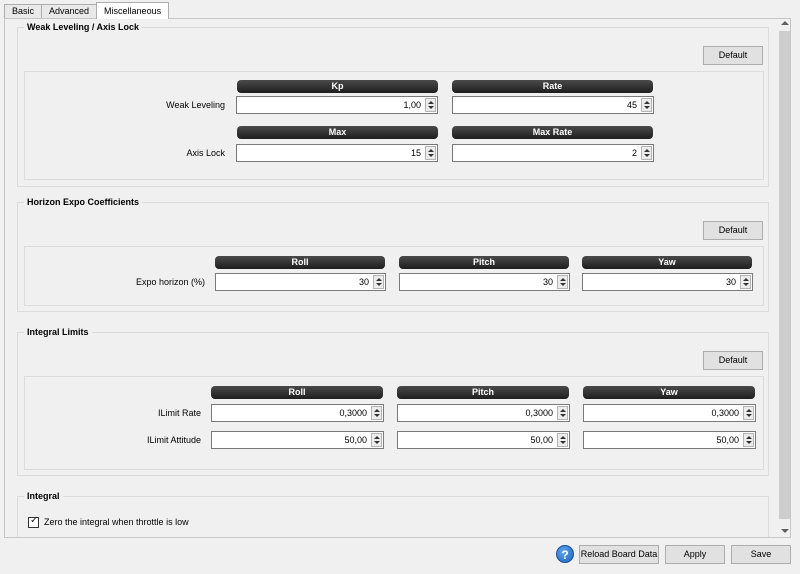 Image resolution: width=800 pixels, height=574 pixels. What do you see at coordinates (695, 554) in the screenshot?
I see `apply-button: Apply` at bounding box center [695, 554].